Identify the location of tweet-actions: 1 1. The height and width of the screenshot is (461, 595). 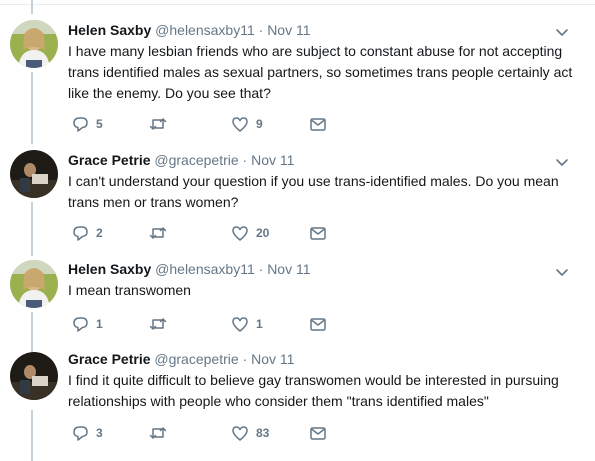
(308, 324).